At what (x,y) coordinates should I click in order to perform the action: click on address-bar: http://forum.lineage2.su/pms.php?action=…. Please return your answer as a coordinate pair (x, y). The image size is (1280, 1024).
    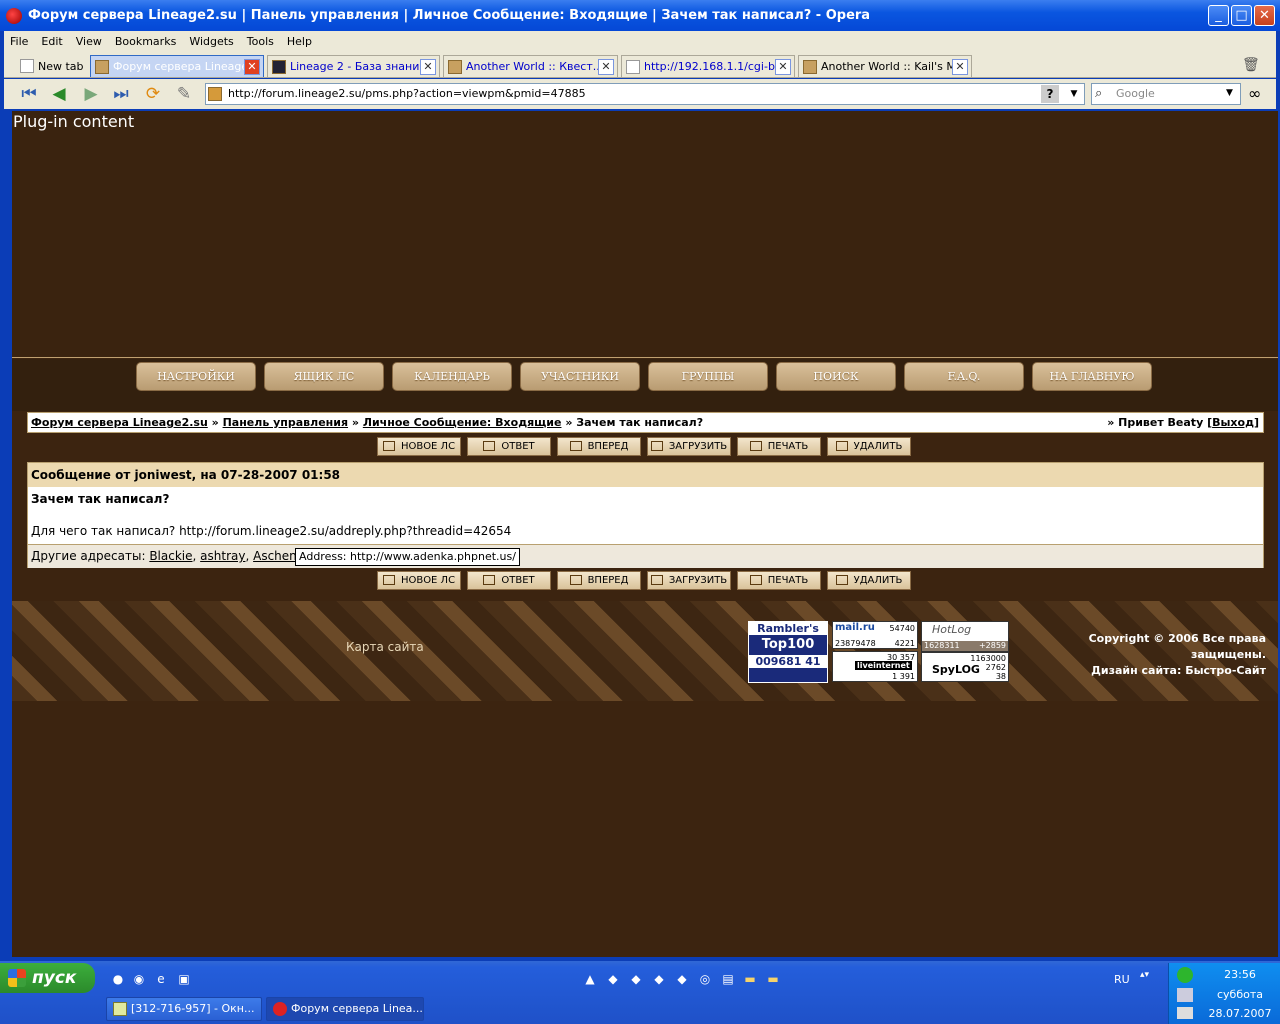
    Looking at the image, I should click on (645, 94).